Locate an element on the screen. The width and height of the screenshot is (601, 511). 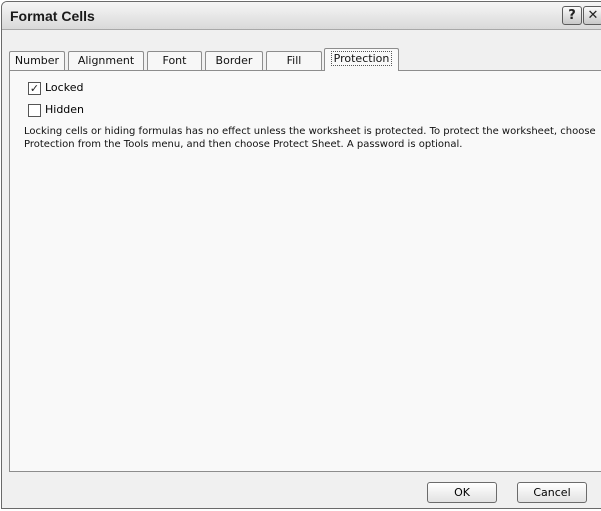
close-icon: ✕ is located at coordinates (593, 15).